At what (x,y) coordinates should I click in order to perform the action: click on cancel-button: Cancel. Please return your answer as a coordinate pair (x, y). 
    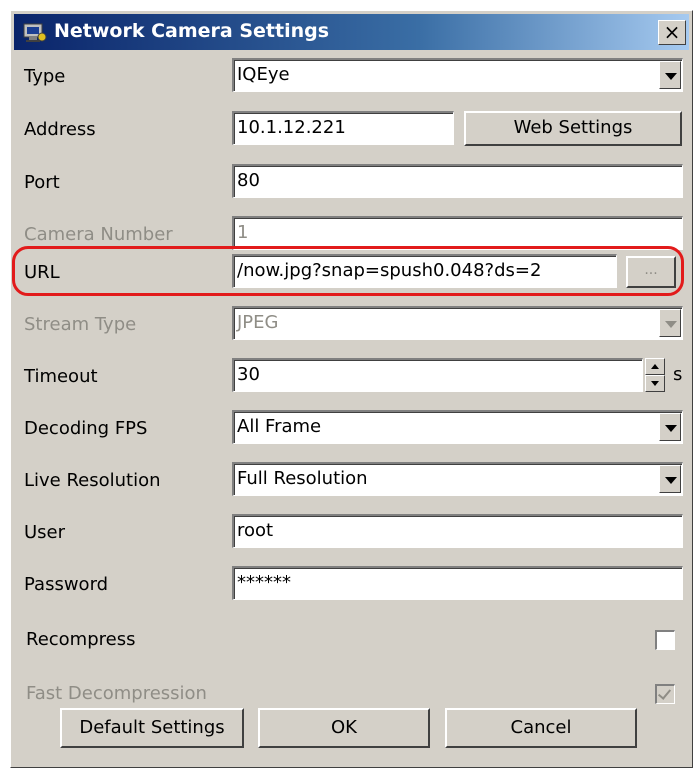
    Looking at the image, I should click on (541, 728).